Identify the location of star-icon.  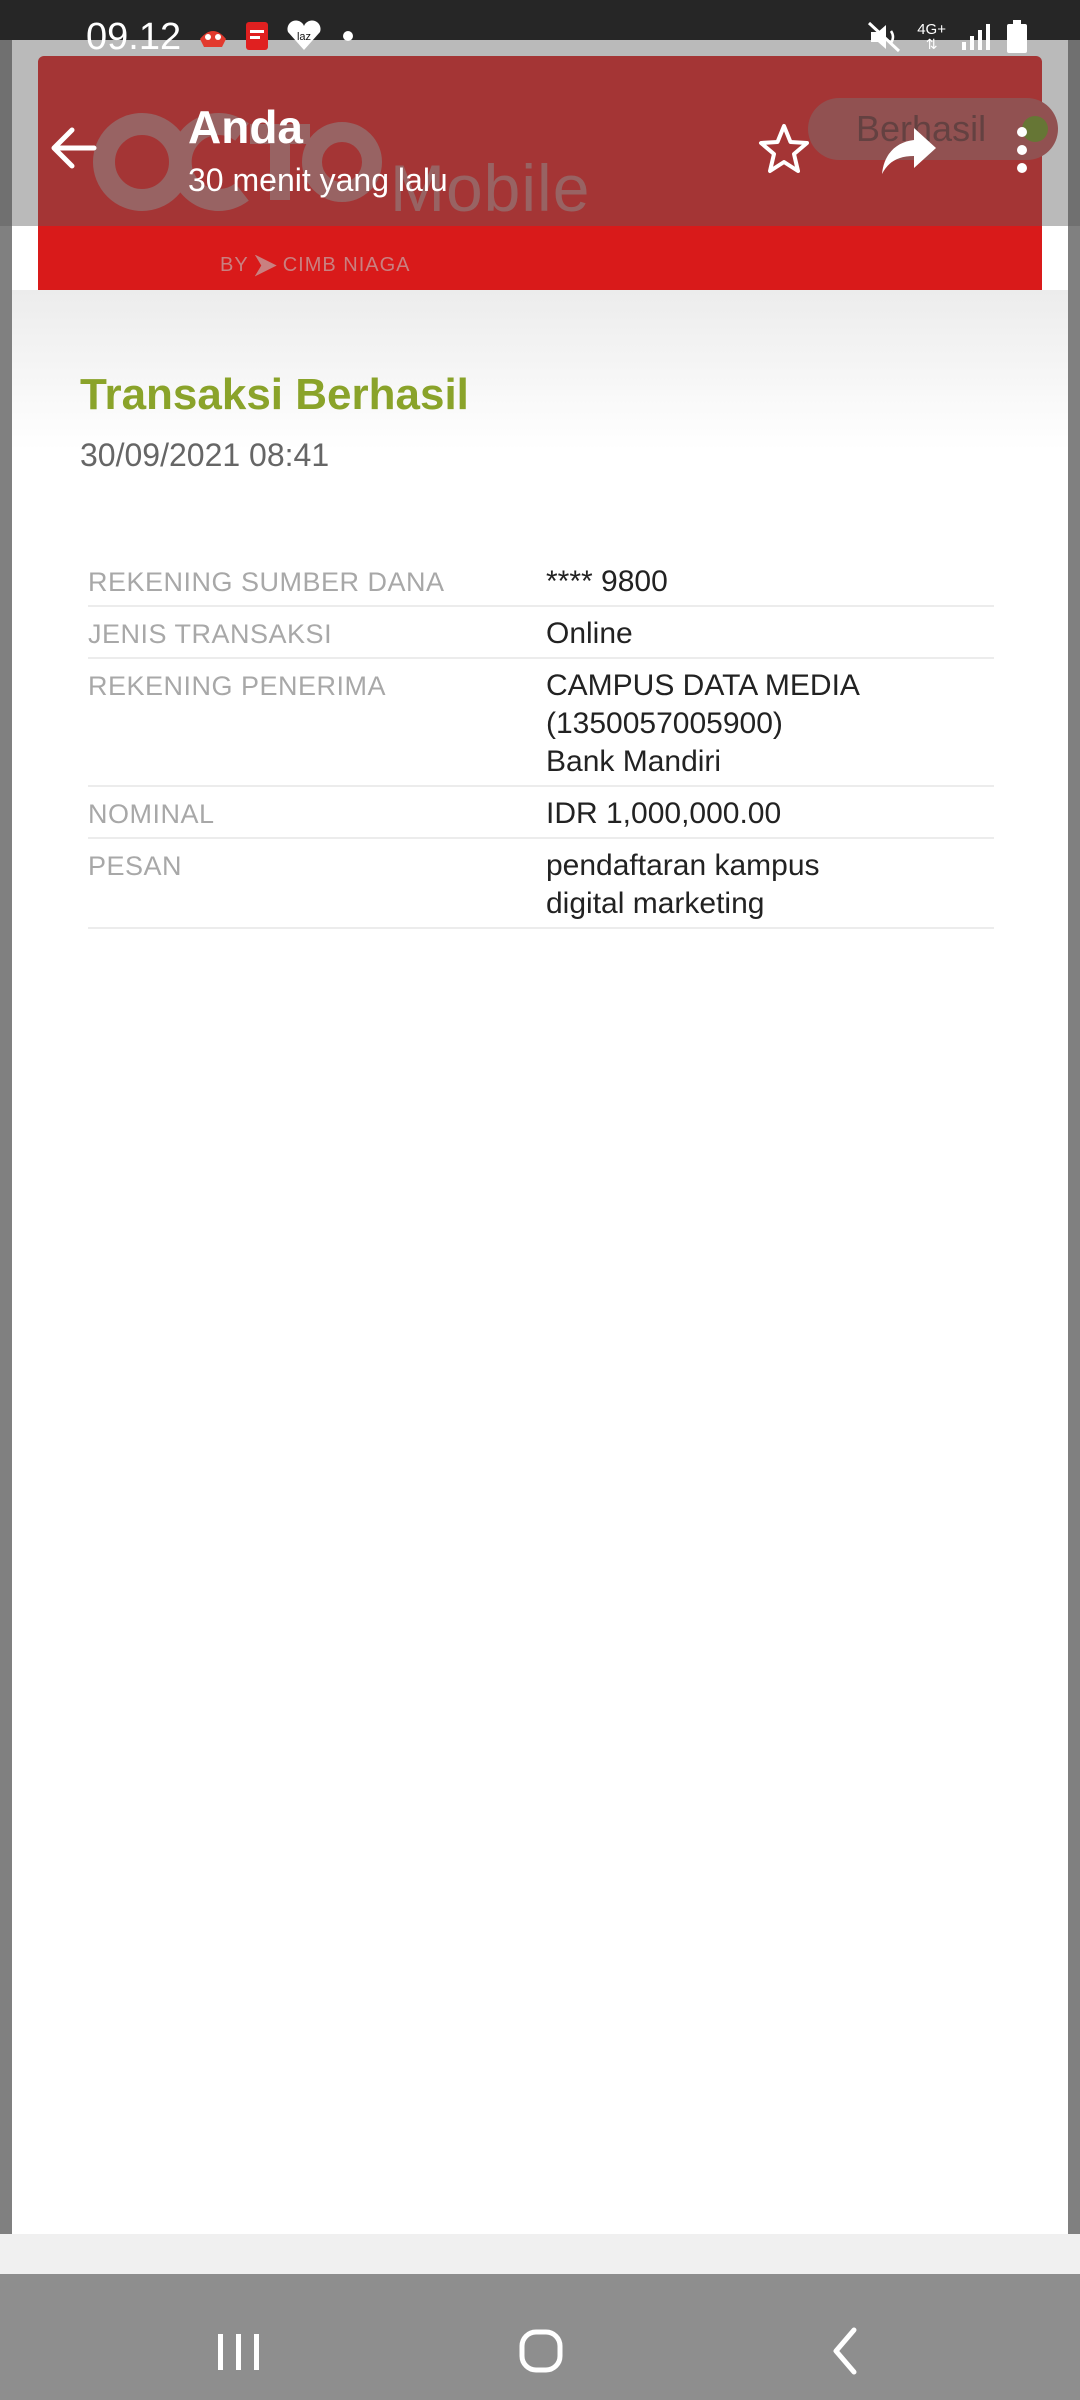
(784, 148).